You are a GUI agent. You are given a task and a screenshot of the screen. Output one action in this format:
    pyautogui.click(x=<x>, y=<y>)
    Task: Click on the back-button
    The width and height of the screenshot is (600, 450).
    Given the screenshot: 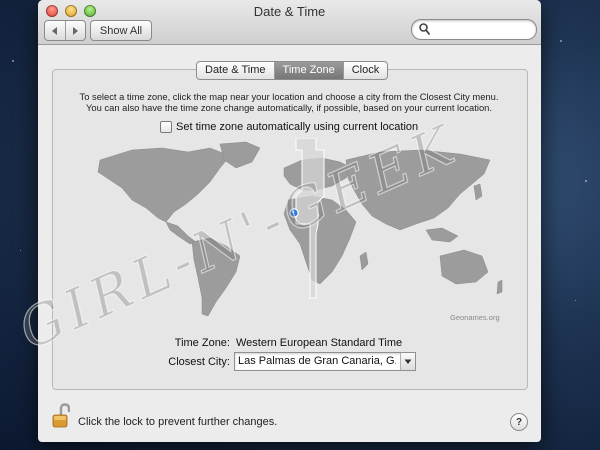 What is the action you would take?
    pyautogui.click(x=55, y=30)
    